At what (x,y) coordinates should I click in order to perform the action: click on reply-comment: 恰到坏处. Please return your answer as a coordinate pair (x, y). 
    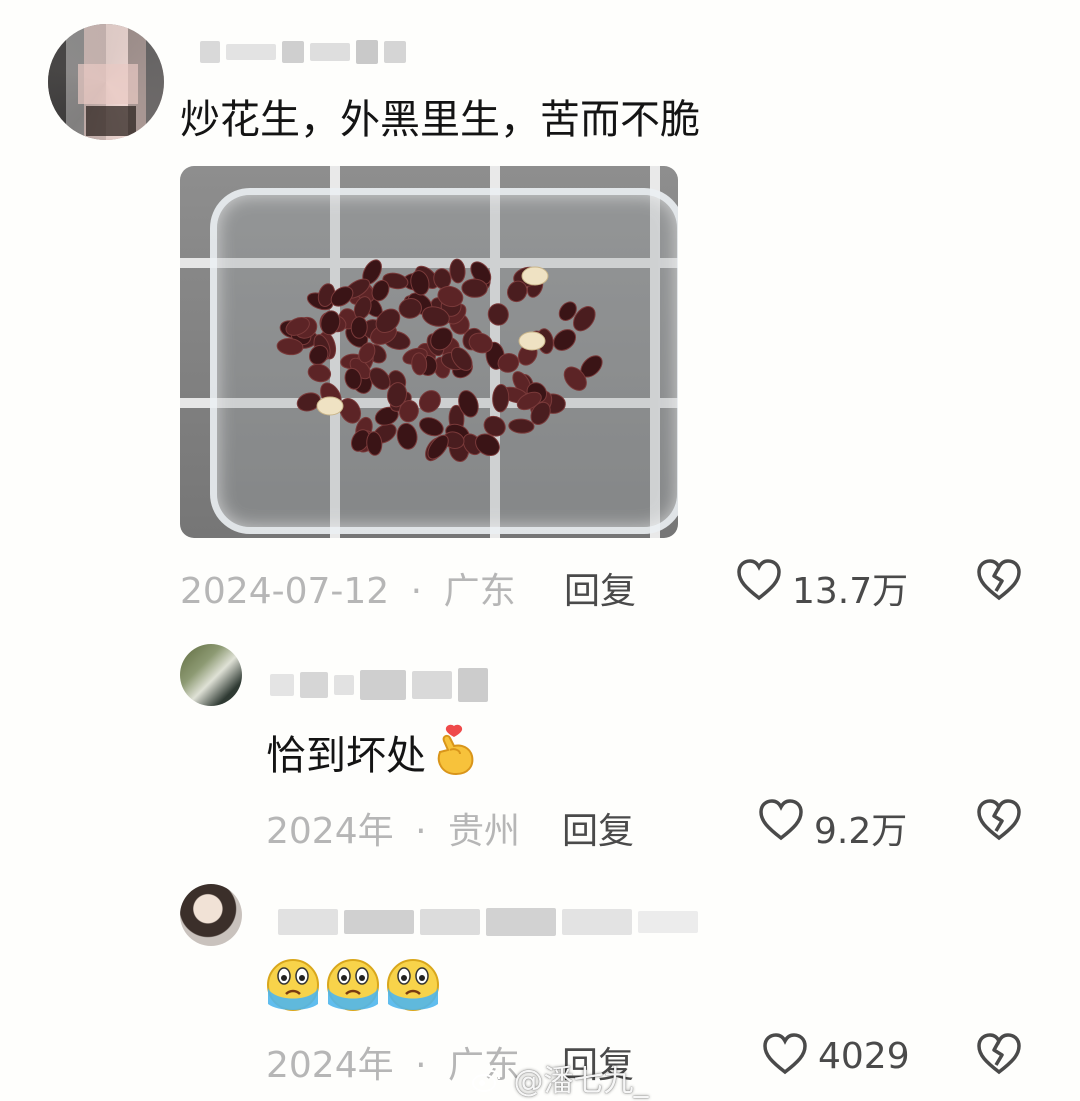
    Looking at the image, I should click on (371, 755).